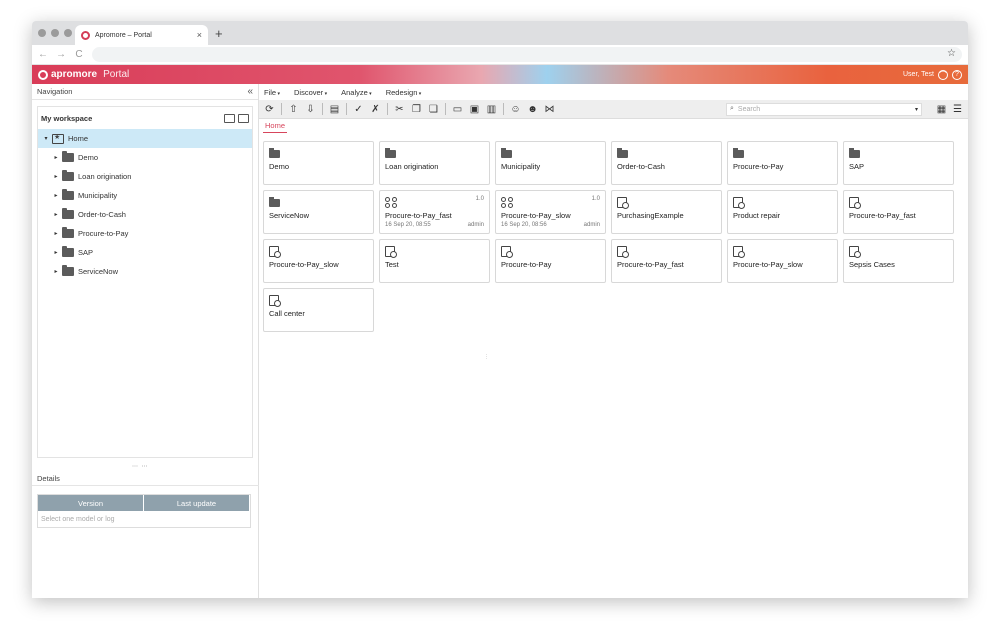 Image resolution: width=1000 pixels, height=636 pixels. Describe the element at coordinates (475, 225) in the screenshot. I see `tile-owner: admin` at that location.